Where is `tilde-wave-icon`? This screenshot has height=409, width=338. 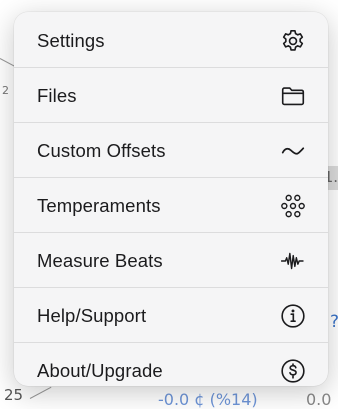 tilde-wave-icon is located at coordinates (293, 151).